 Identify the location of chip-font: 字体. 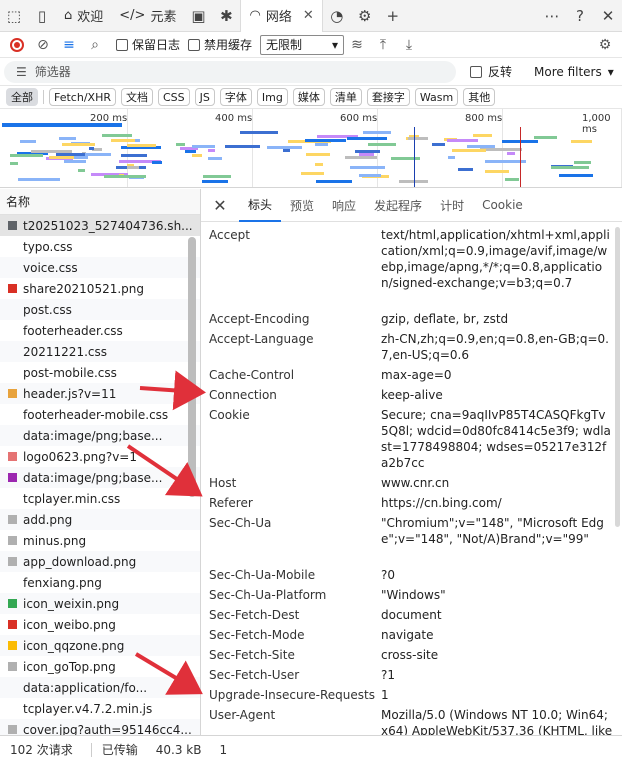
(235, 97).